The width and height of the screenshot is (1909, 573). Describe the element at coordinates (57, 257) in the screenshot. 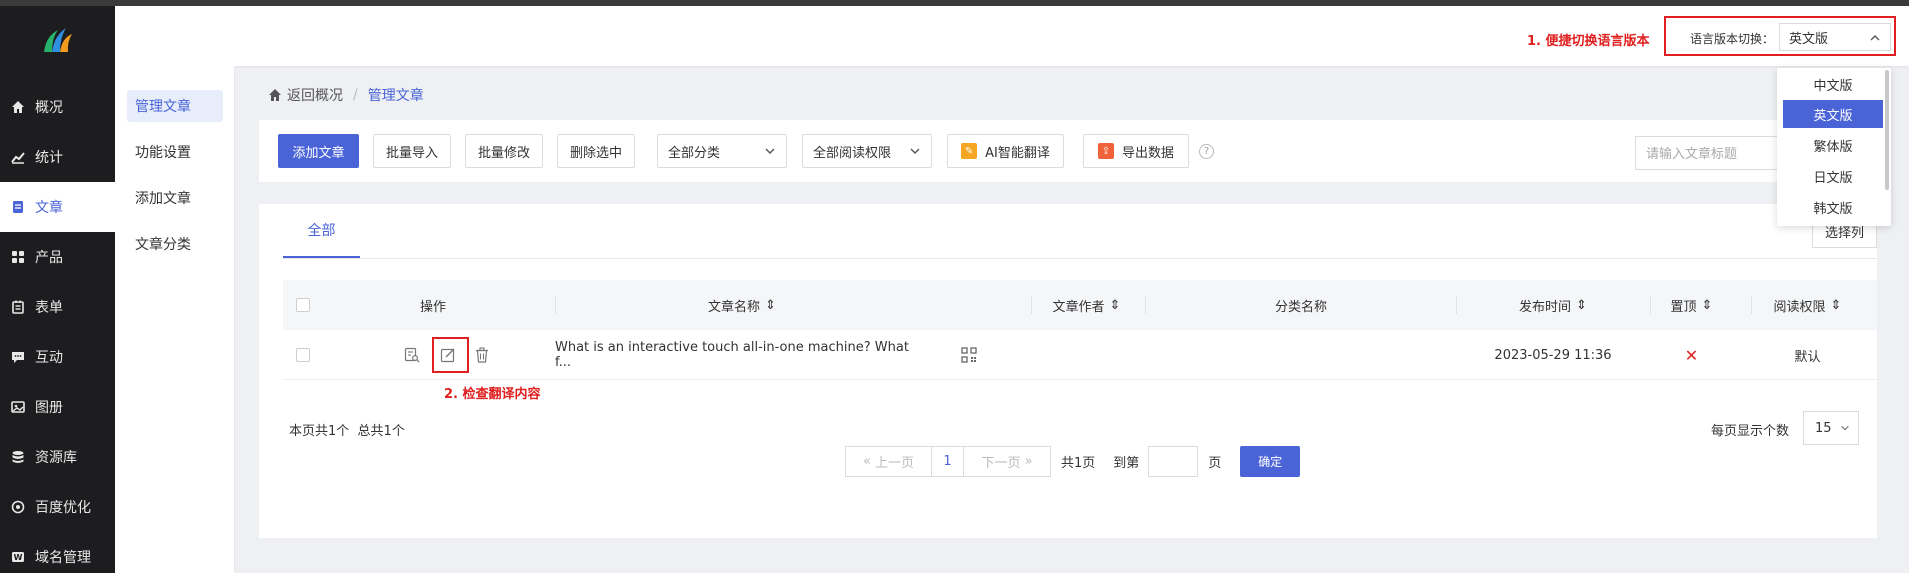

I see `nav-item-products: 产品` at that location.